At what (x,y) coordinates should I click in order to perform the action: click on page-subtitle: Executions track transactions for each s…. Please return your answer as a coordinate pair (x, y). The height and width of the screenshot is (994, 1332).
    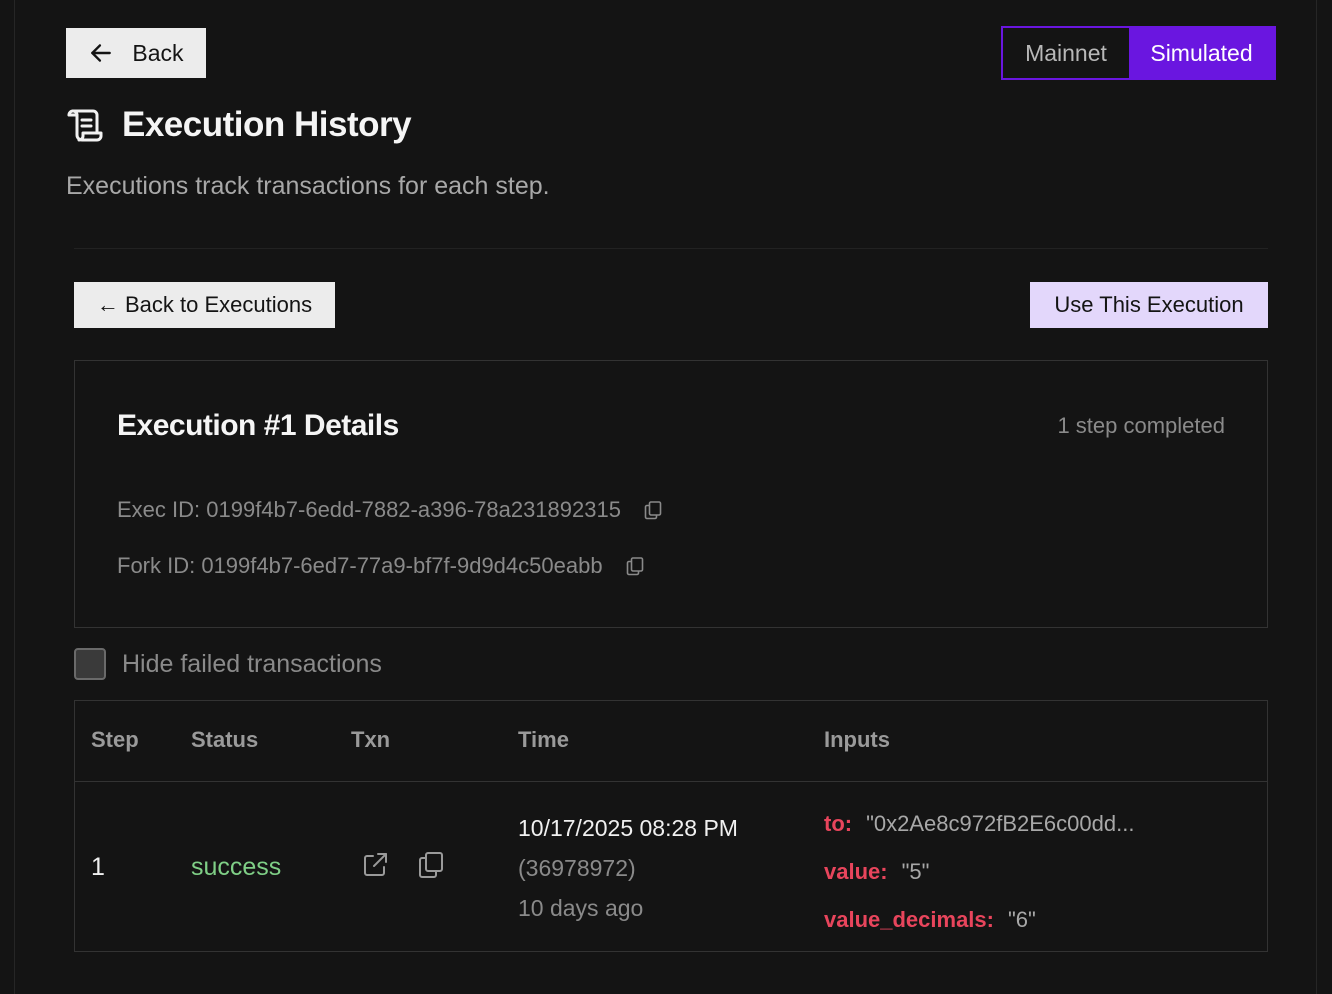
    Looking at the image, I should click on (308, 186).